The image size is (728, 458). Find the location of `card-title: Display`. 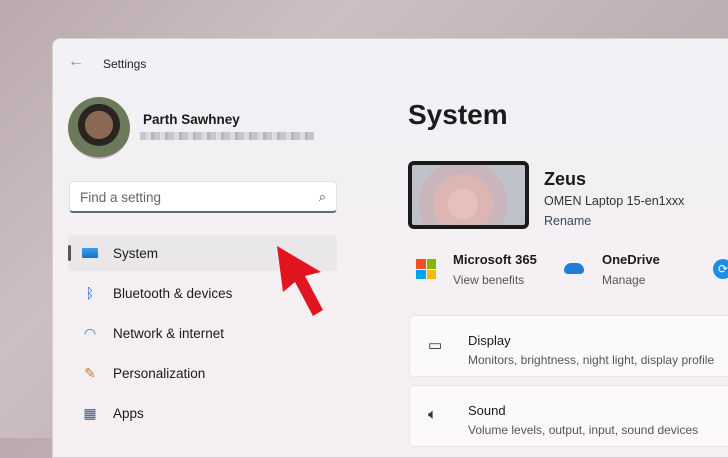

card-title: Display is located at coordinates (489, 340).